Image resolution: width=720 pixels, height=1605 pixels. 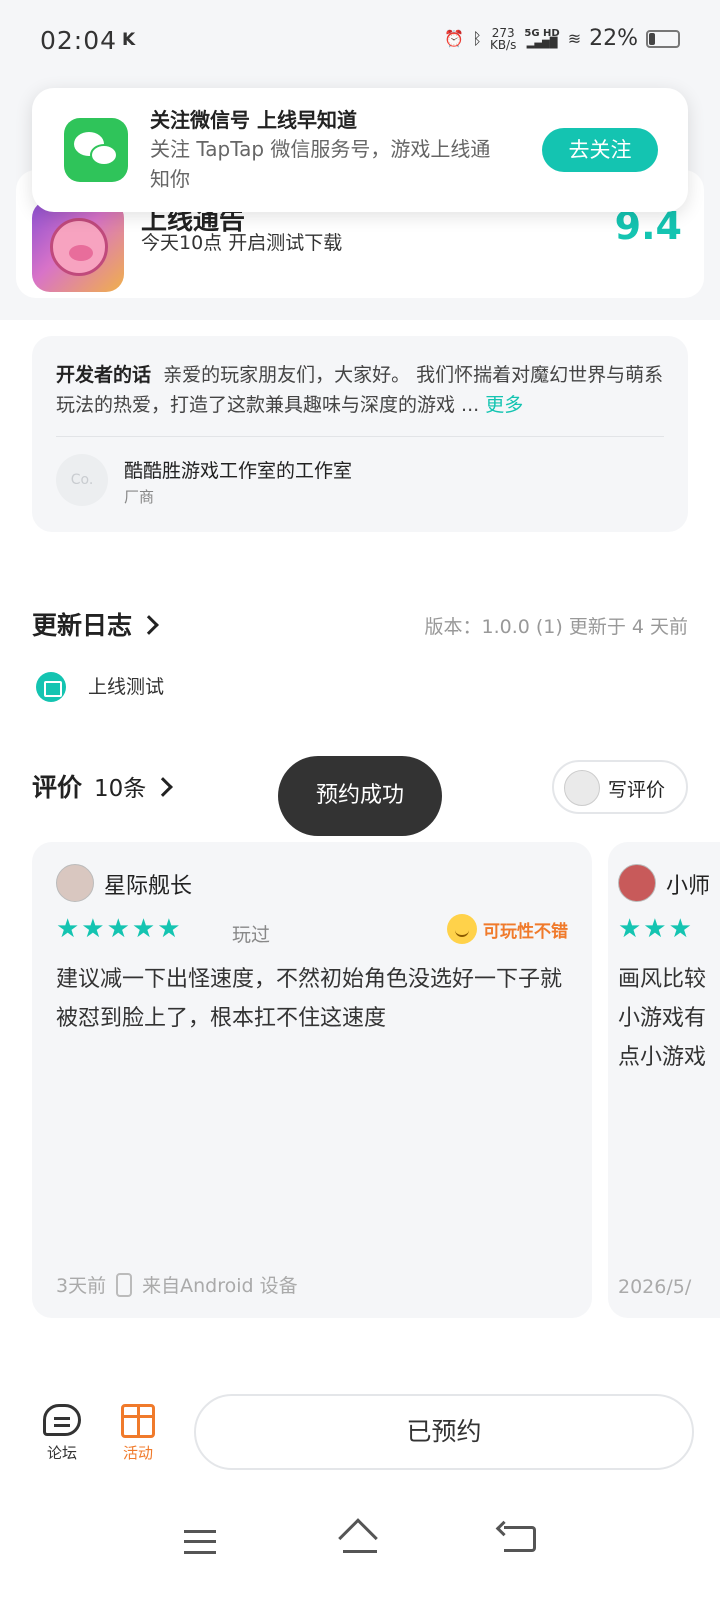 I want to click on review-text: 画风比较小游戏有点小游戏, so click(x=662, y=1018).